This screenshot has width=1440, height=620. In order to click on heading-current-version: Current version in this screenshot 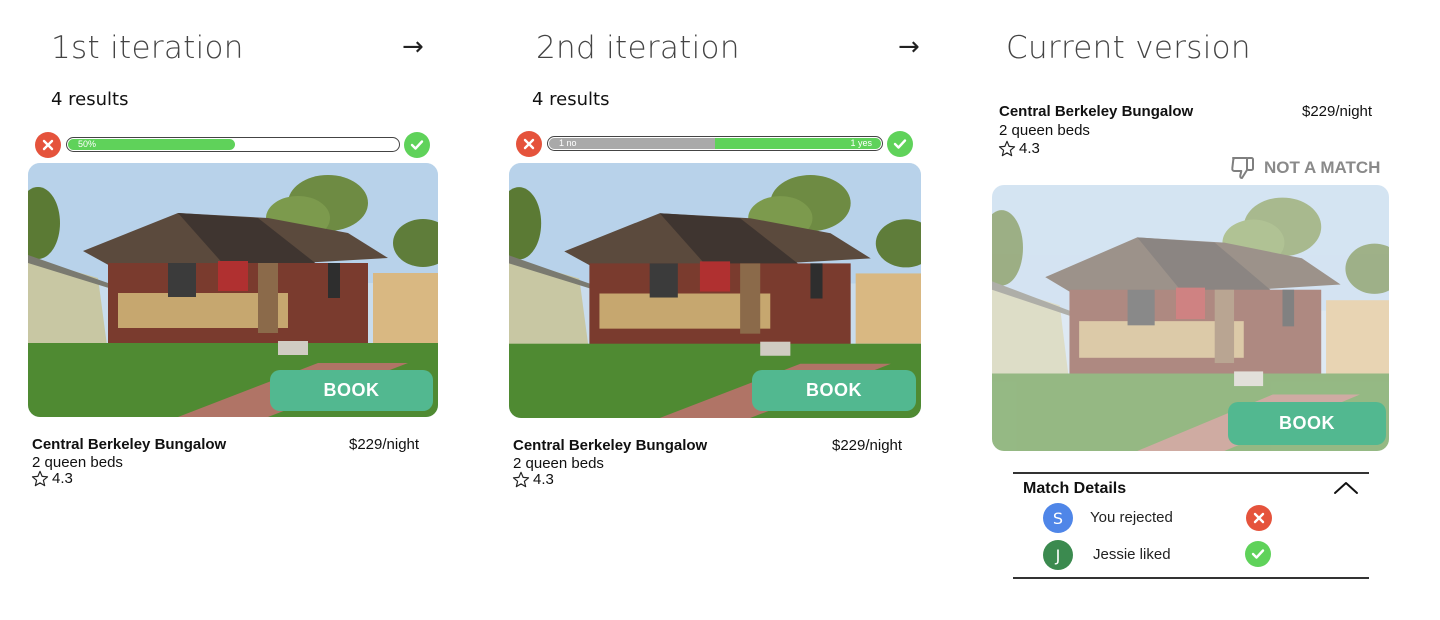, I will do `click(1128, 48)`.